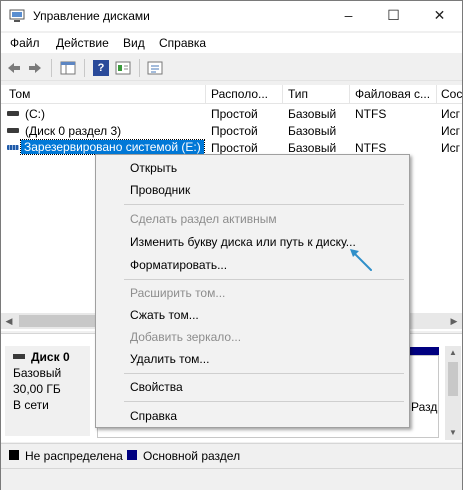 The image size is (463, 490). Describe the element at coordinates (348, 16) in the screenshot. I see `minimize-button: –` at that location.